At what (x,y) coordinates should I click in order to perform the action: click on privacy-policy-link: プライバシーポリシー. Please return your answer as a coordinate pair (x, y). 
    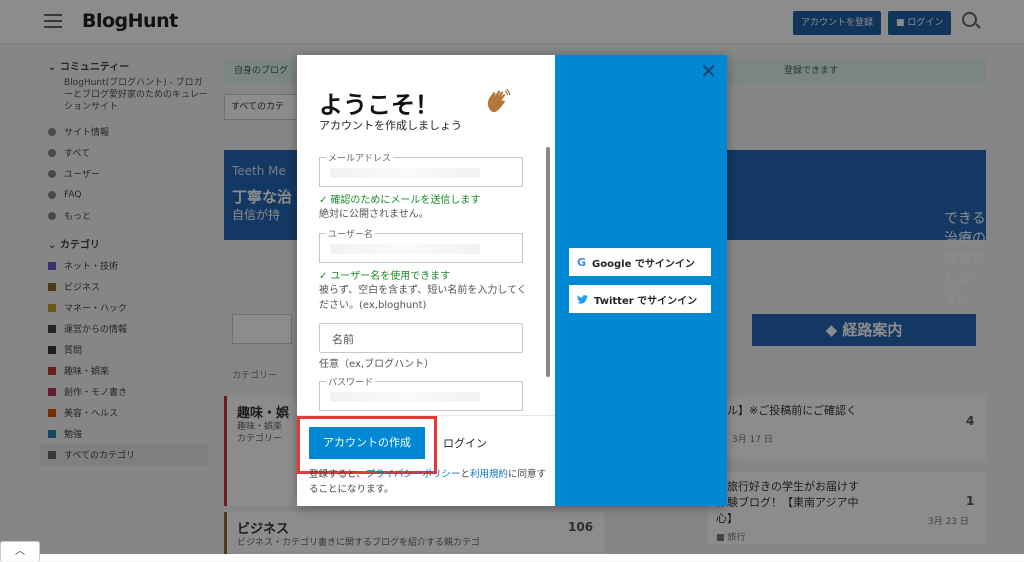
    Looking at the image, I should click on (413, 474).